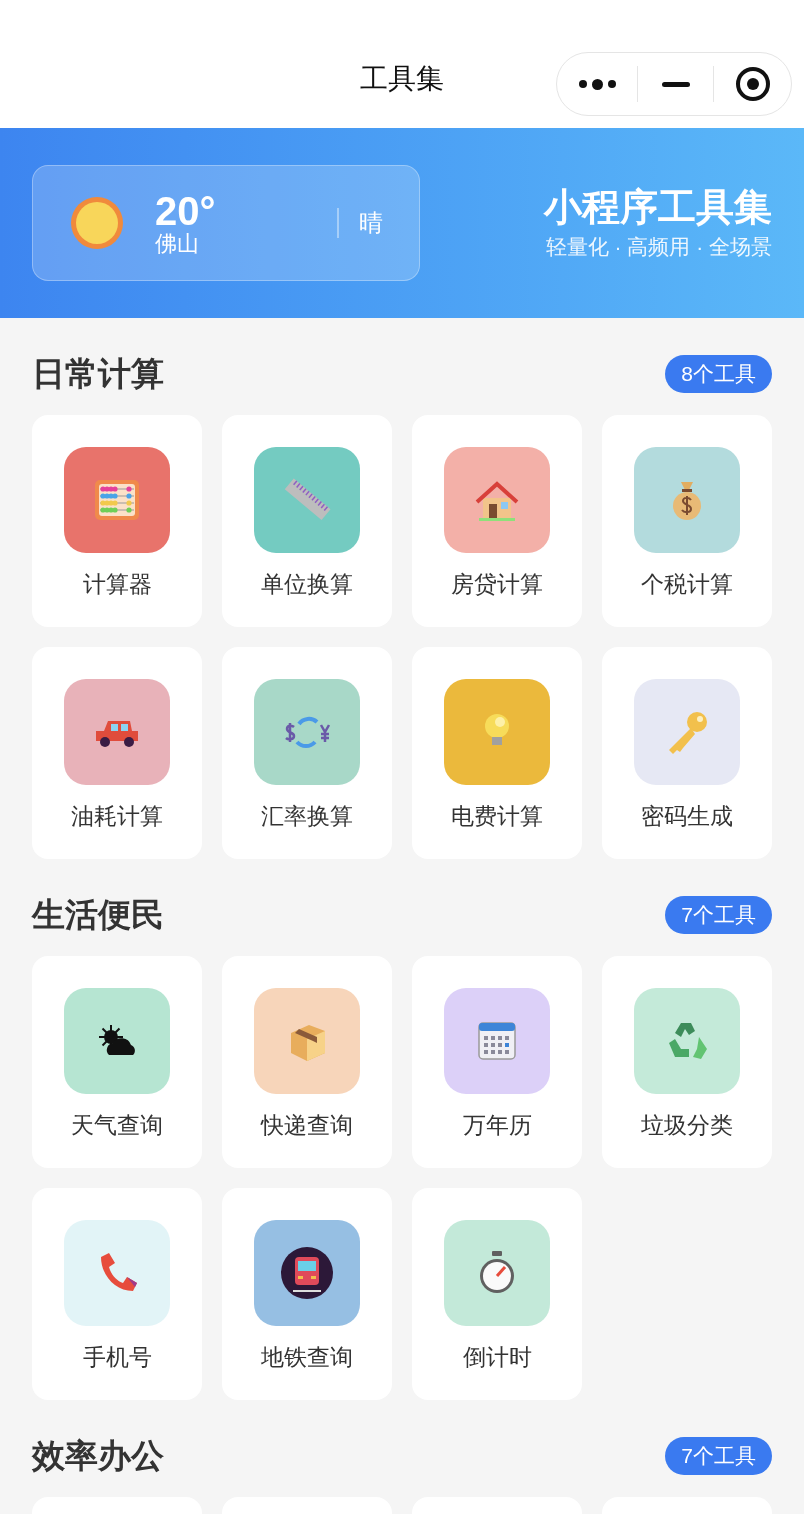 The height and width of the screenshot is (1514, 804). I want to click on tool-label: 倒计时, so click(497, 1357).